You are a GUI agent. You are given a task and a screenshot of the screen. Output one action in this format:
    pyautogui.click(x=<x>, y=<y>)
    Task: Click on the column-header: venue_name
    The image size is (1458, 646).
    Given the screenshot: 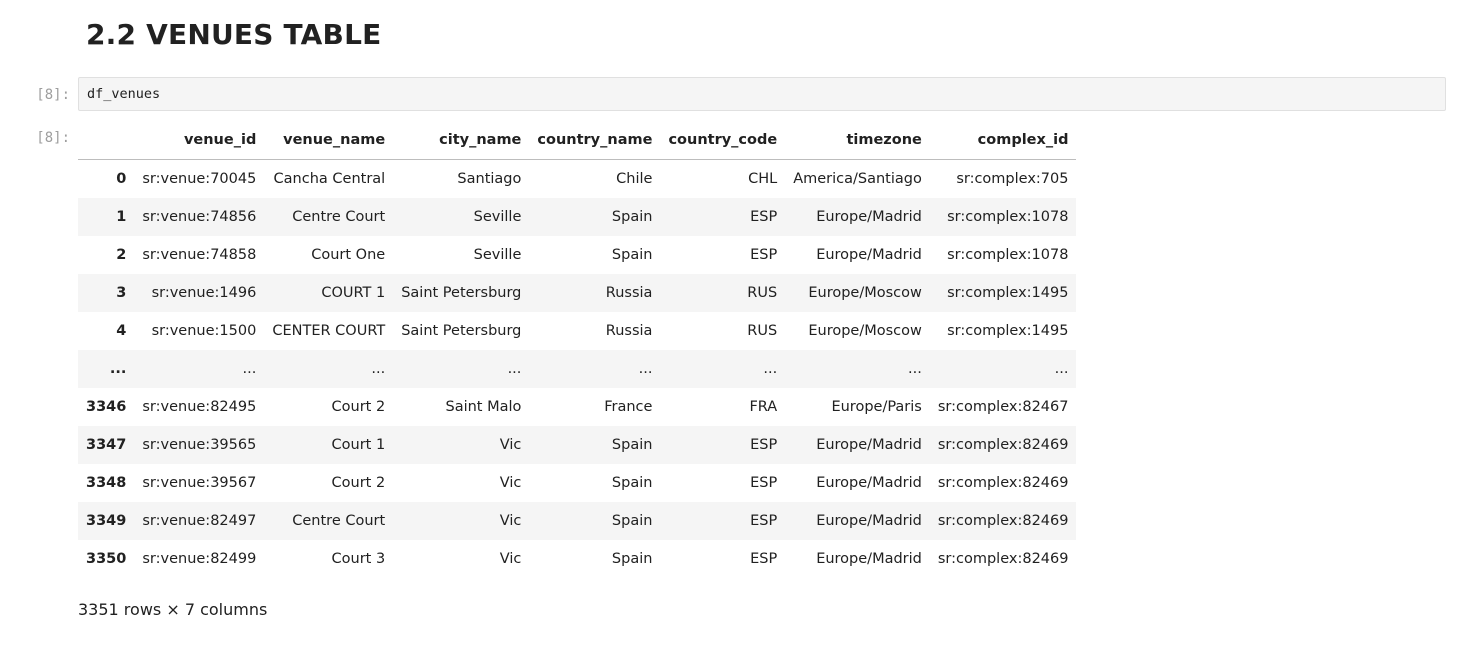 What is the action you would take?
    pyautogui.click(x=329, y=140)
    